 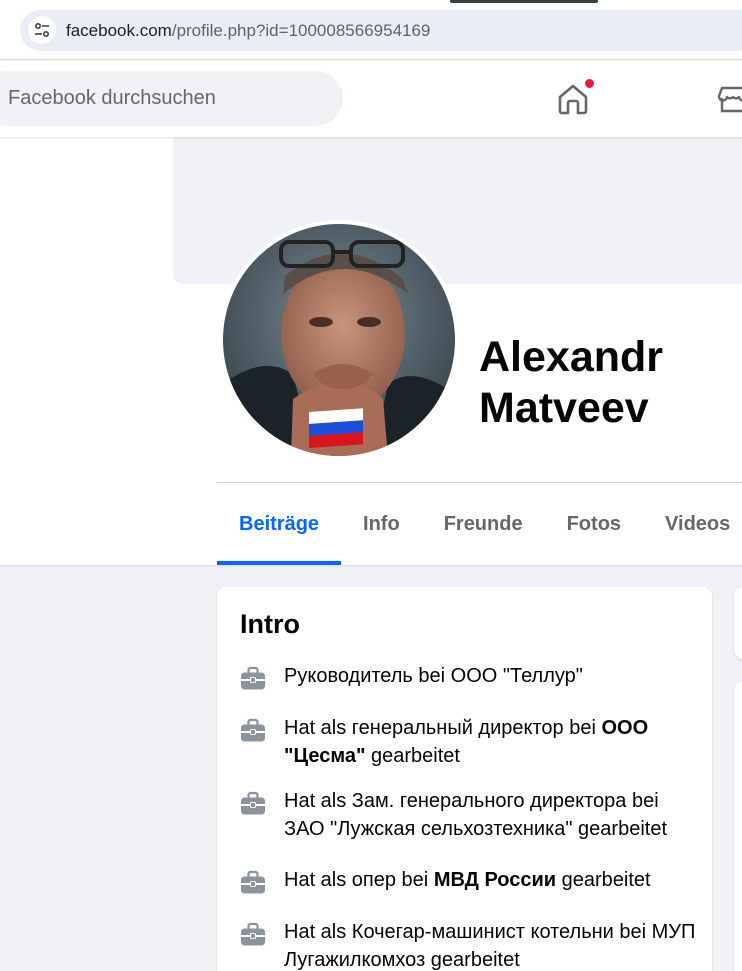 I want to click on tab-beitraege: Beiträge, so click(x=279, y=524).